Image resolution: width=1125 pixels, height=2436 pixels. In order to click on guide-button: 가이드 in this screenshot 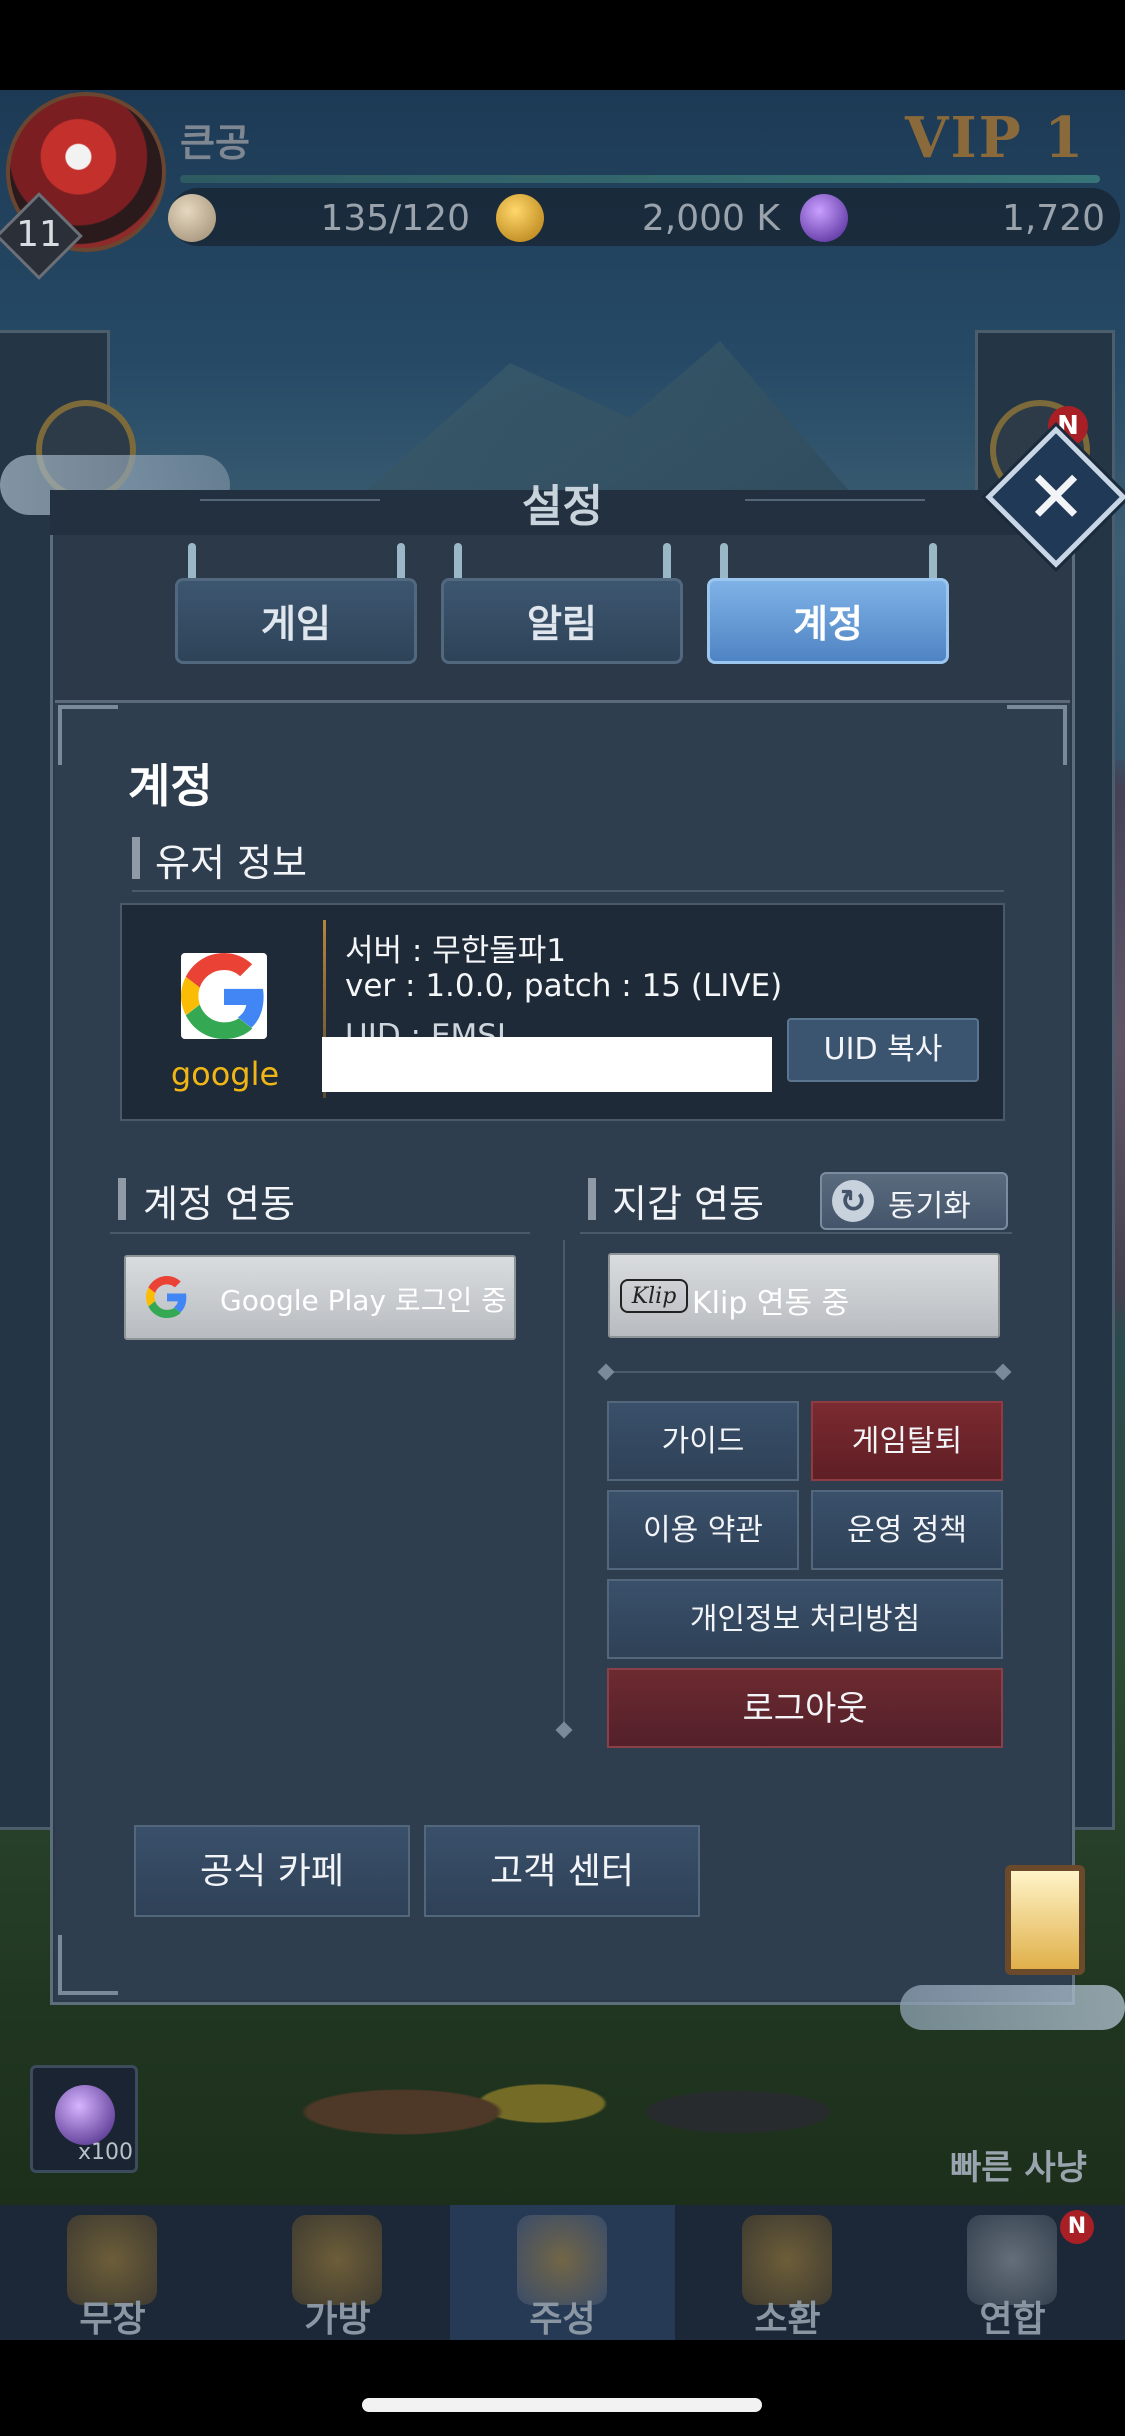, I will do `click(703, 1441)`.